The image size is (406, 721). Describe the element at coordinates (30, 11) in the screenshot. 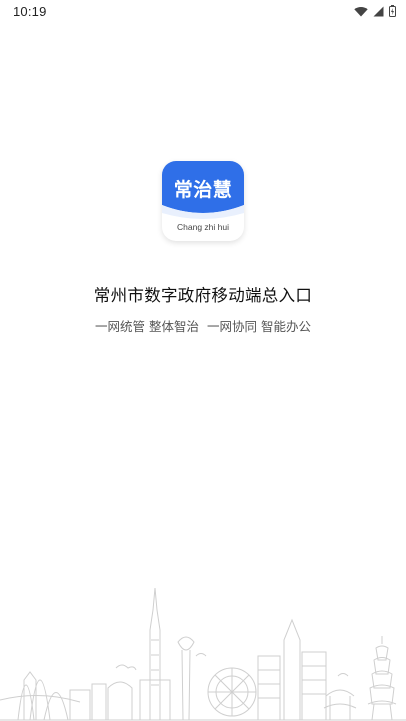

I see `status-time: 10:19` at that location.